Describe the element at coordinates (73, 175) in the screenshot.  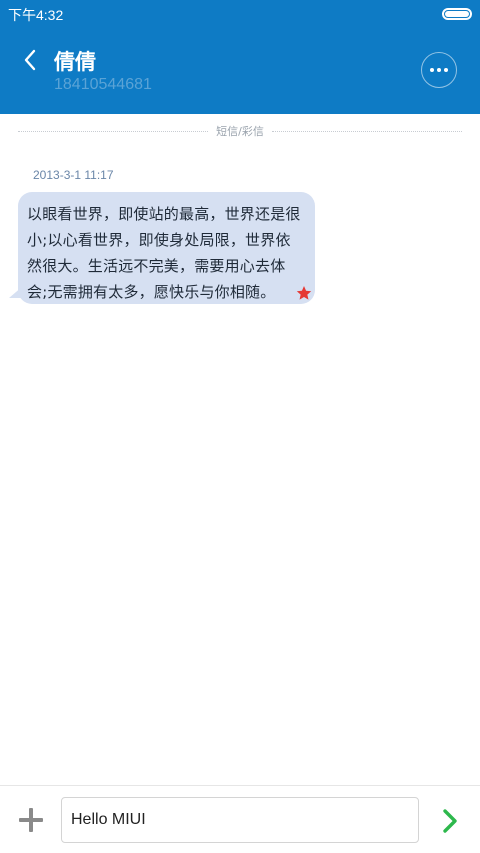
I see `message-timestamp: 2013-3-1 11:17` at that location.